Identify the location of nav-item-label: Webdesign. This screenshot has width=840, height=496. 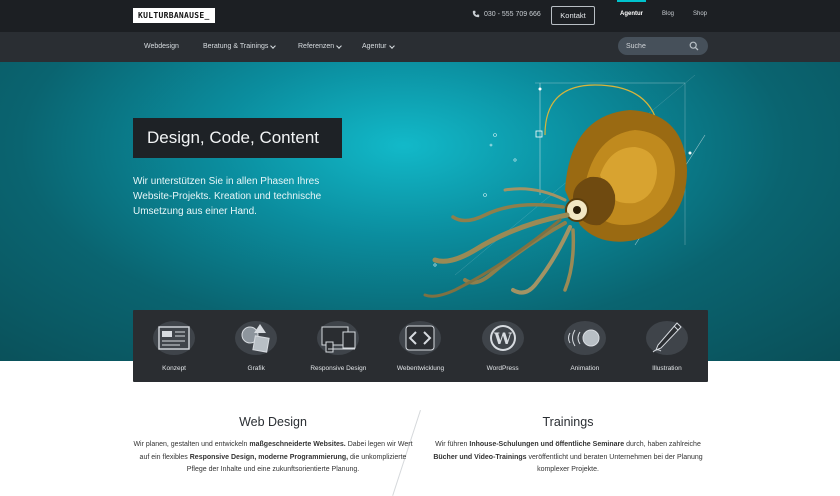
(161, 46).